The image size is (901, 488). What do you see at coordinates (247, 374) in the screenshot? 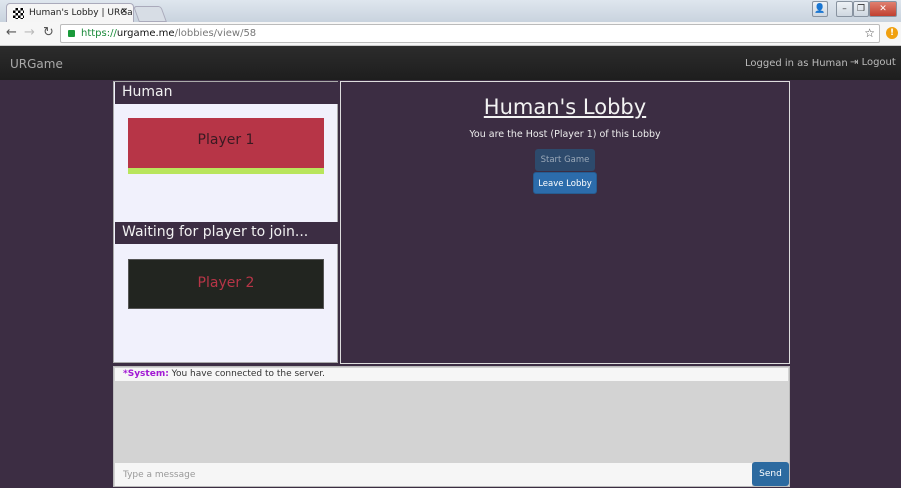
I see `message-text: You have connected to the server.` at bounding box center [247, 374].